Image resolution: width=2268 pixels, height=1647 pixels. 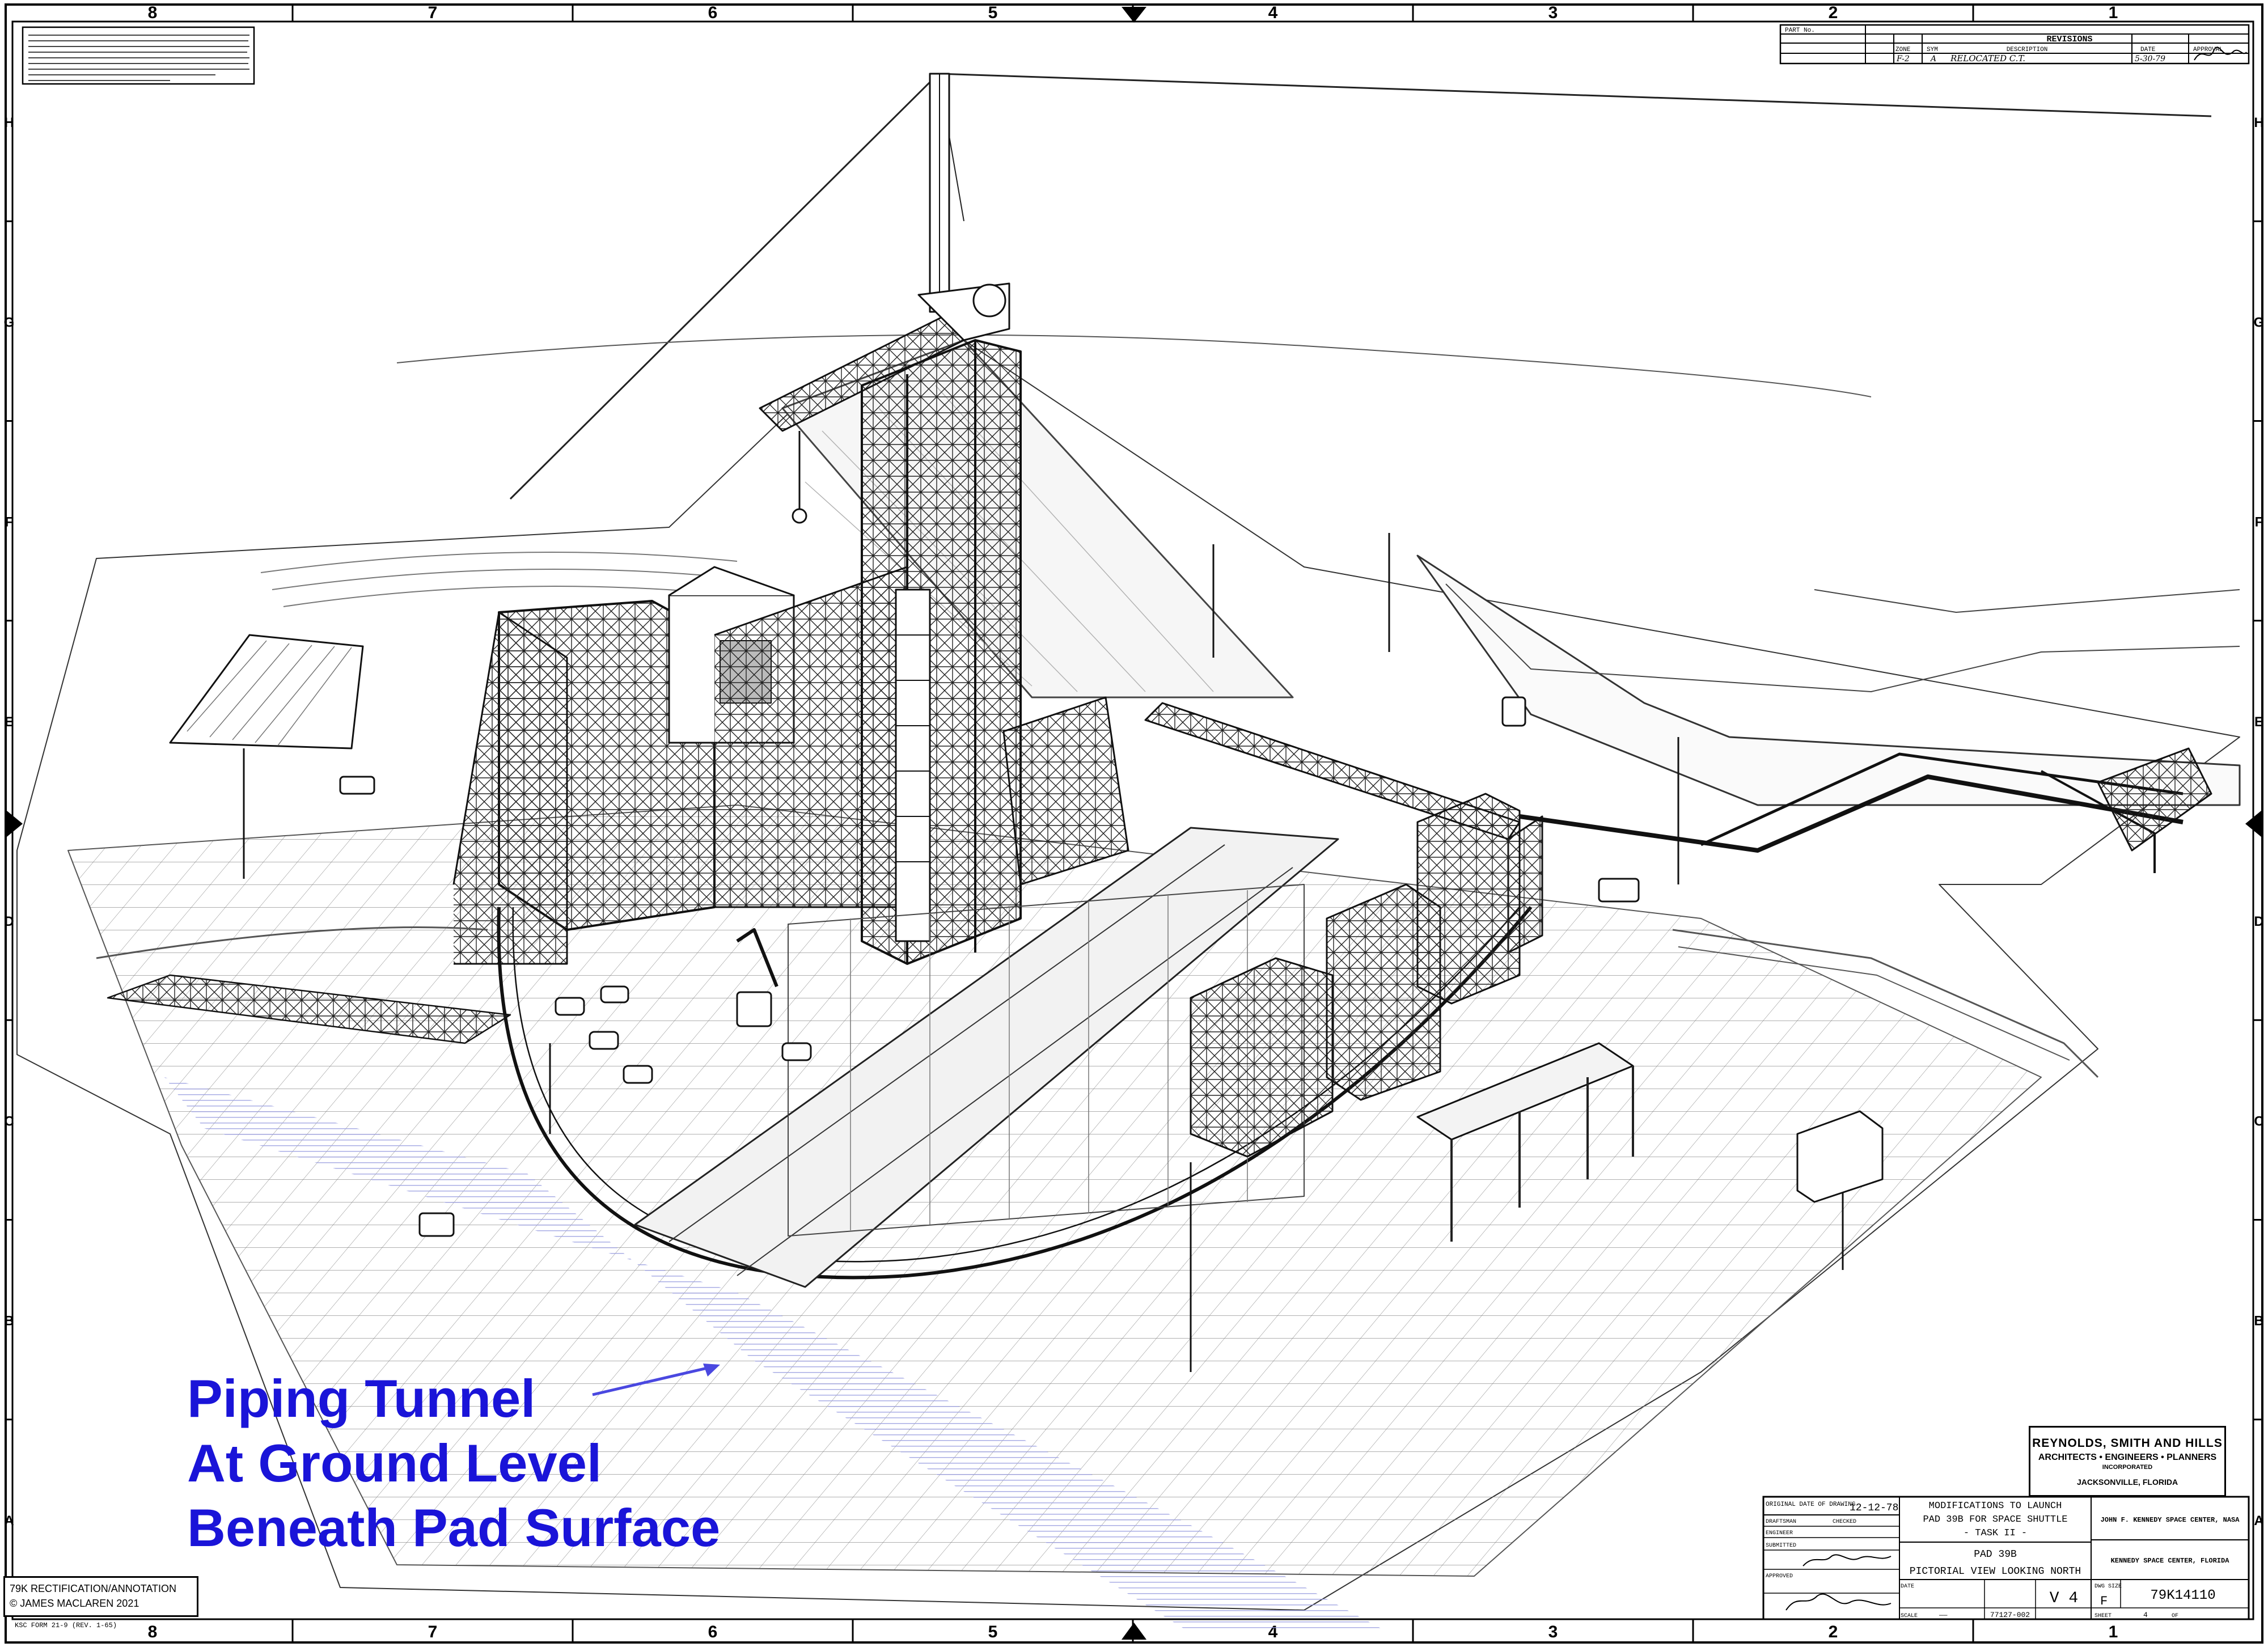 What do you see at coordinates (138, 56) in the screenshot?
I see `notice-box` at bounding box center [138, 56].